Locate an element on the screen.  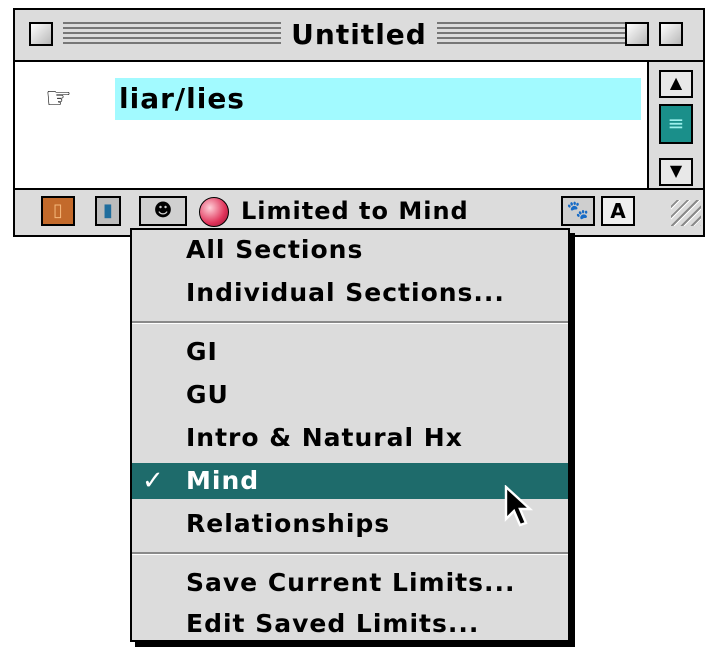
menu-item-relationships: Relationships is located at coordinates (350, 524).